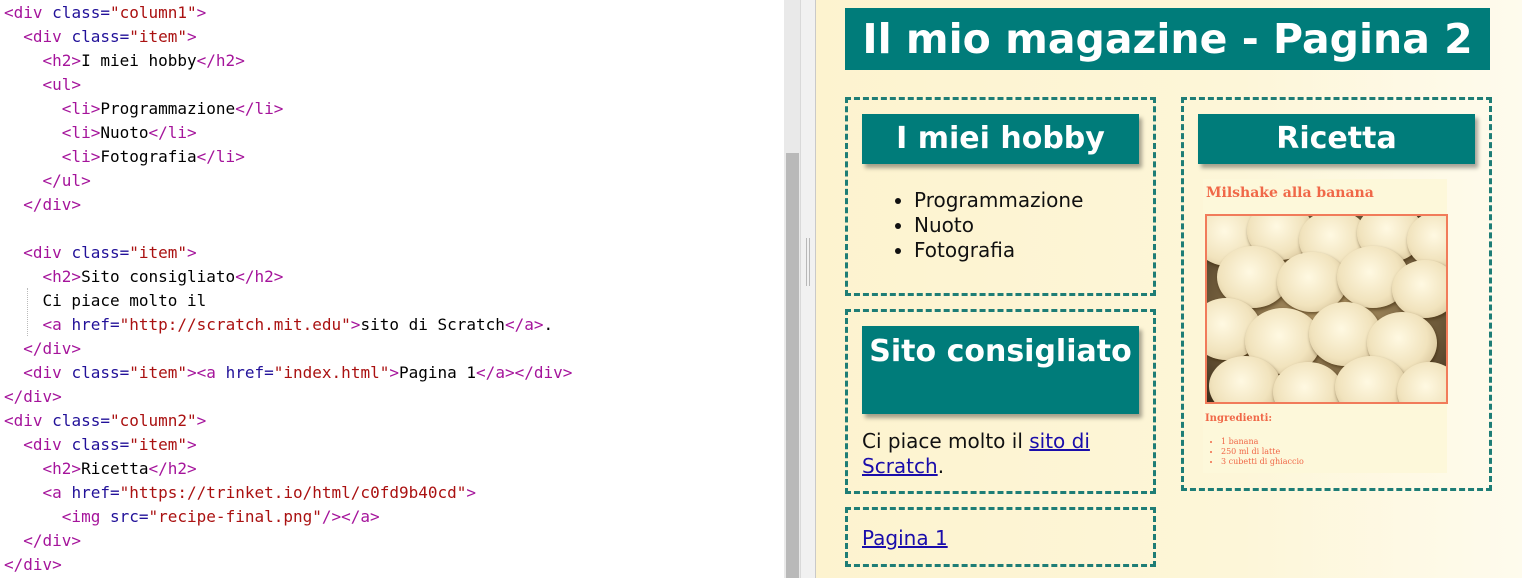 The height and width of the screenshot is (578, 1522). Describe the element at coordinates (288, 277) in the screenshot. I see `code-line: <h2>Sito consigliato</h2>` at that location.